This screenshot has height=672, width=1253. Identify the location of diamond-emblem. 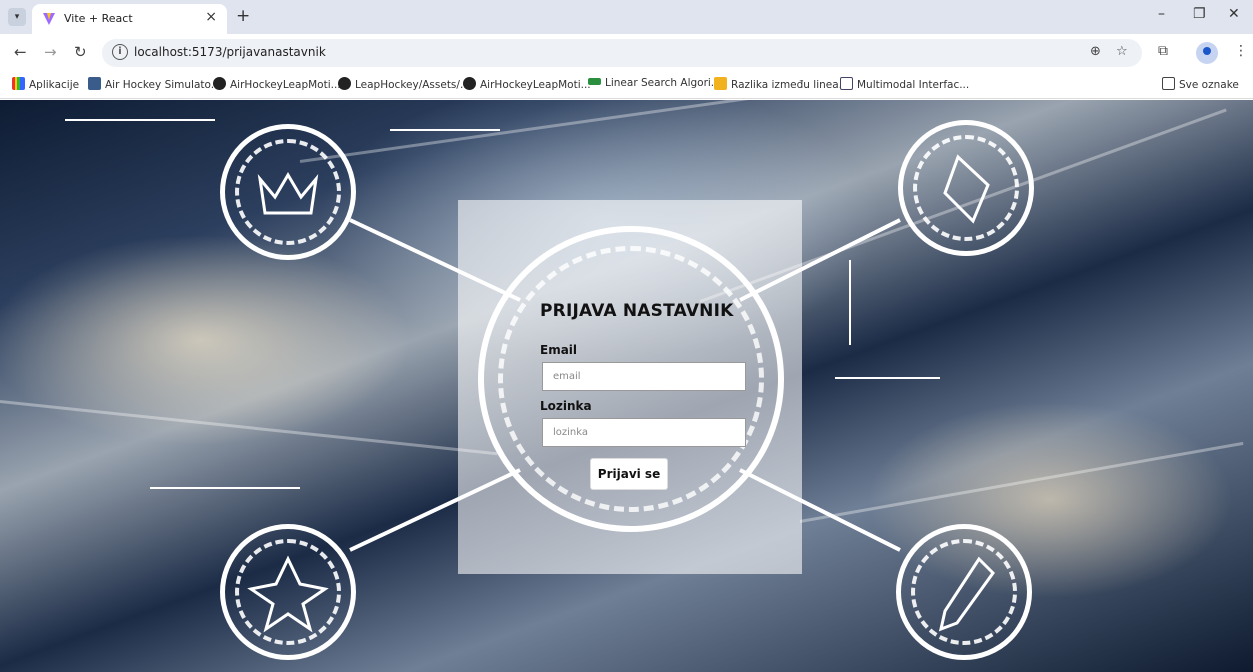
(966, 188).